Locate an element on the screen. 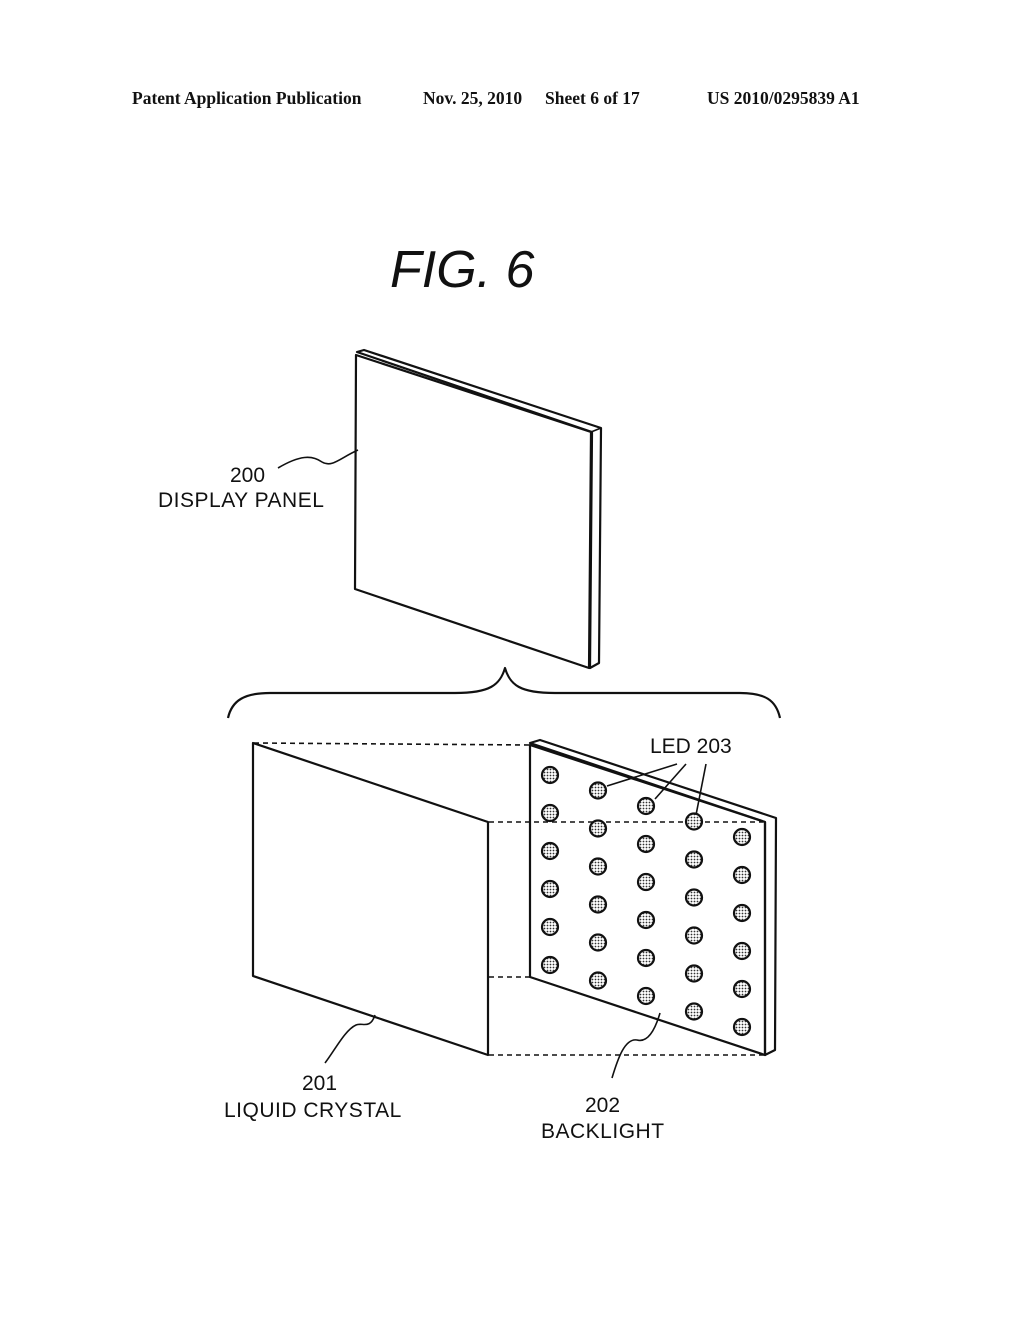 The image size is (1024, 1320). label-liquid-crystal: LIQUID CRYSTAL is located at coordinates (313, 1110).